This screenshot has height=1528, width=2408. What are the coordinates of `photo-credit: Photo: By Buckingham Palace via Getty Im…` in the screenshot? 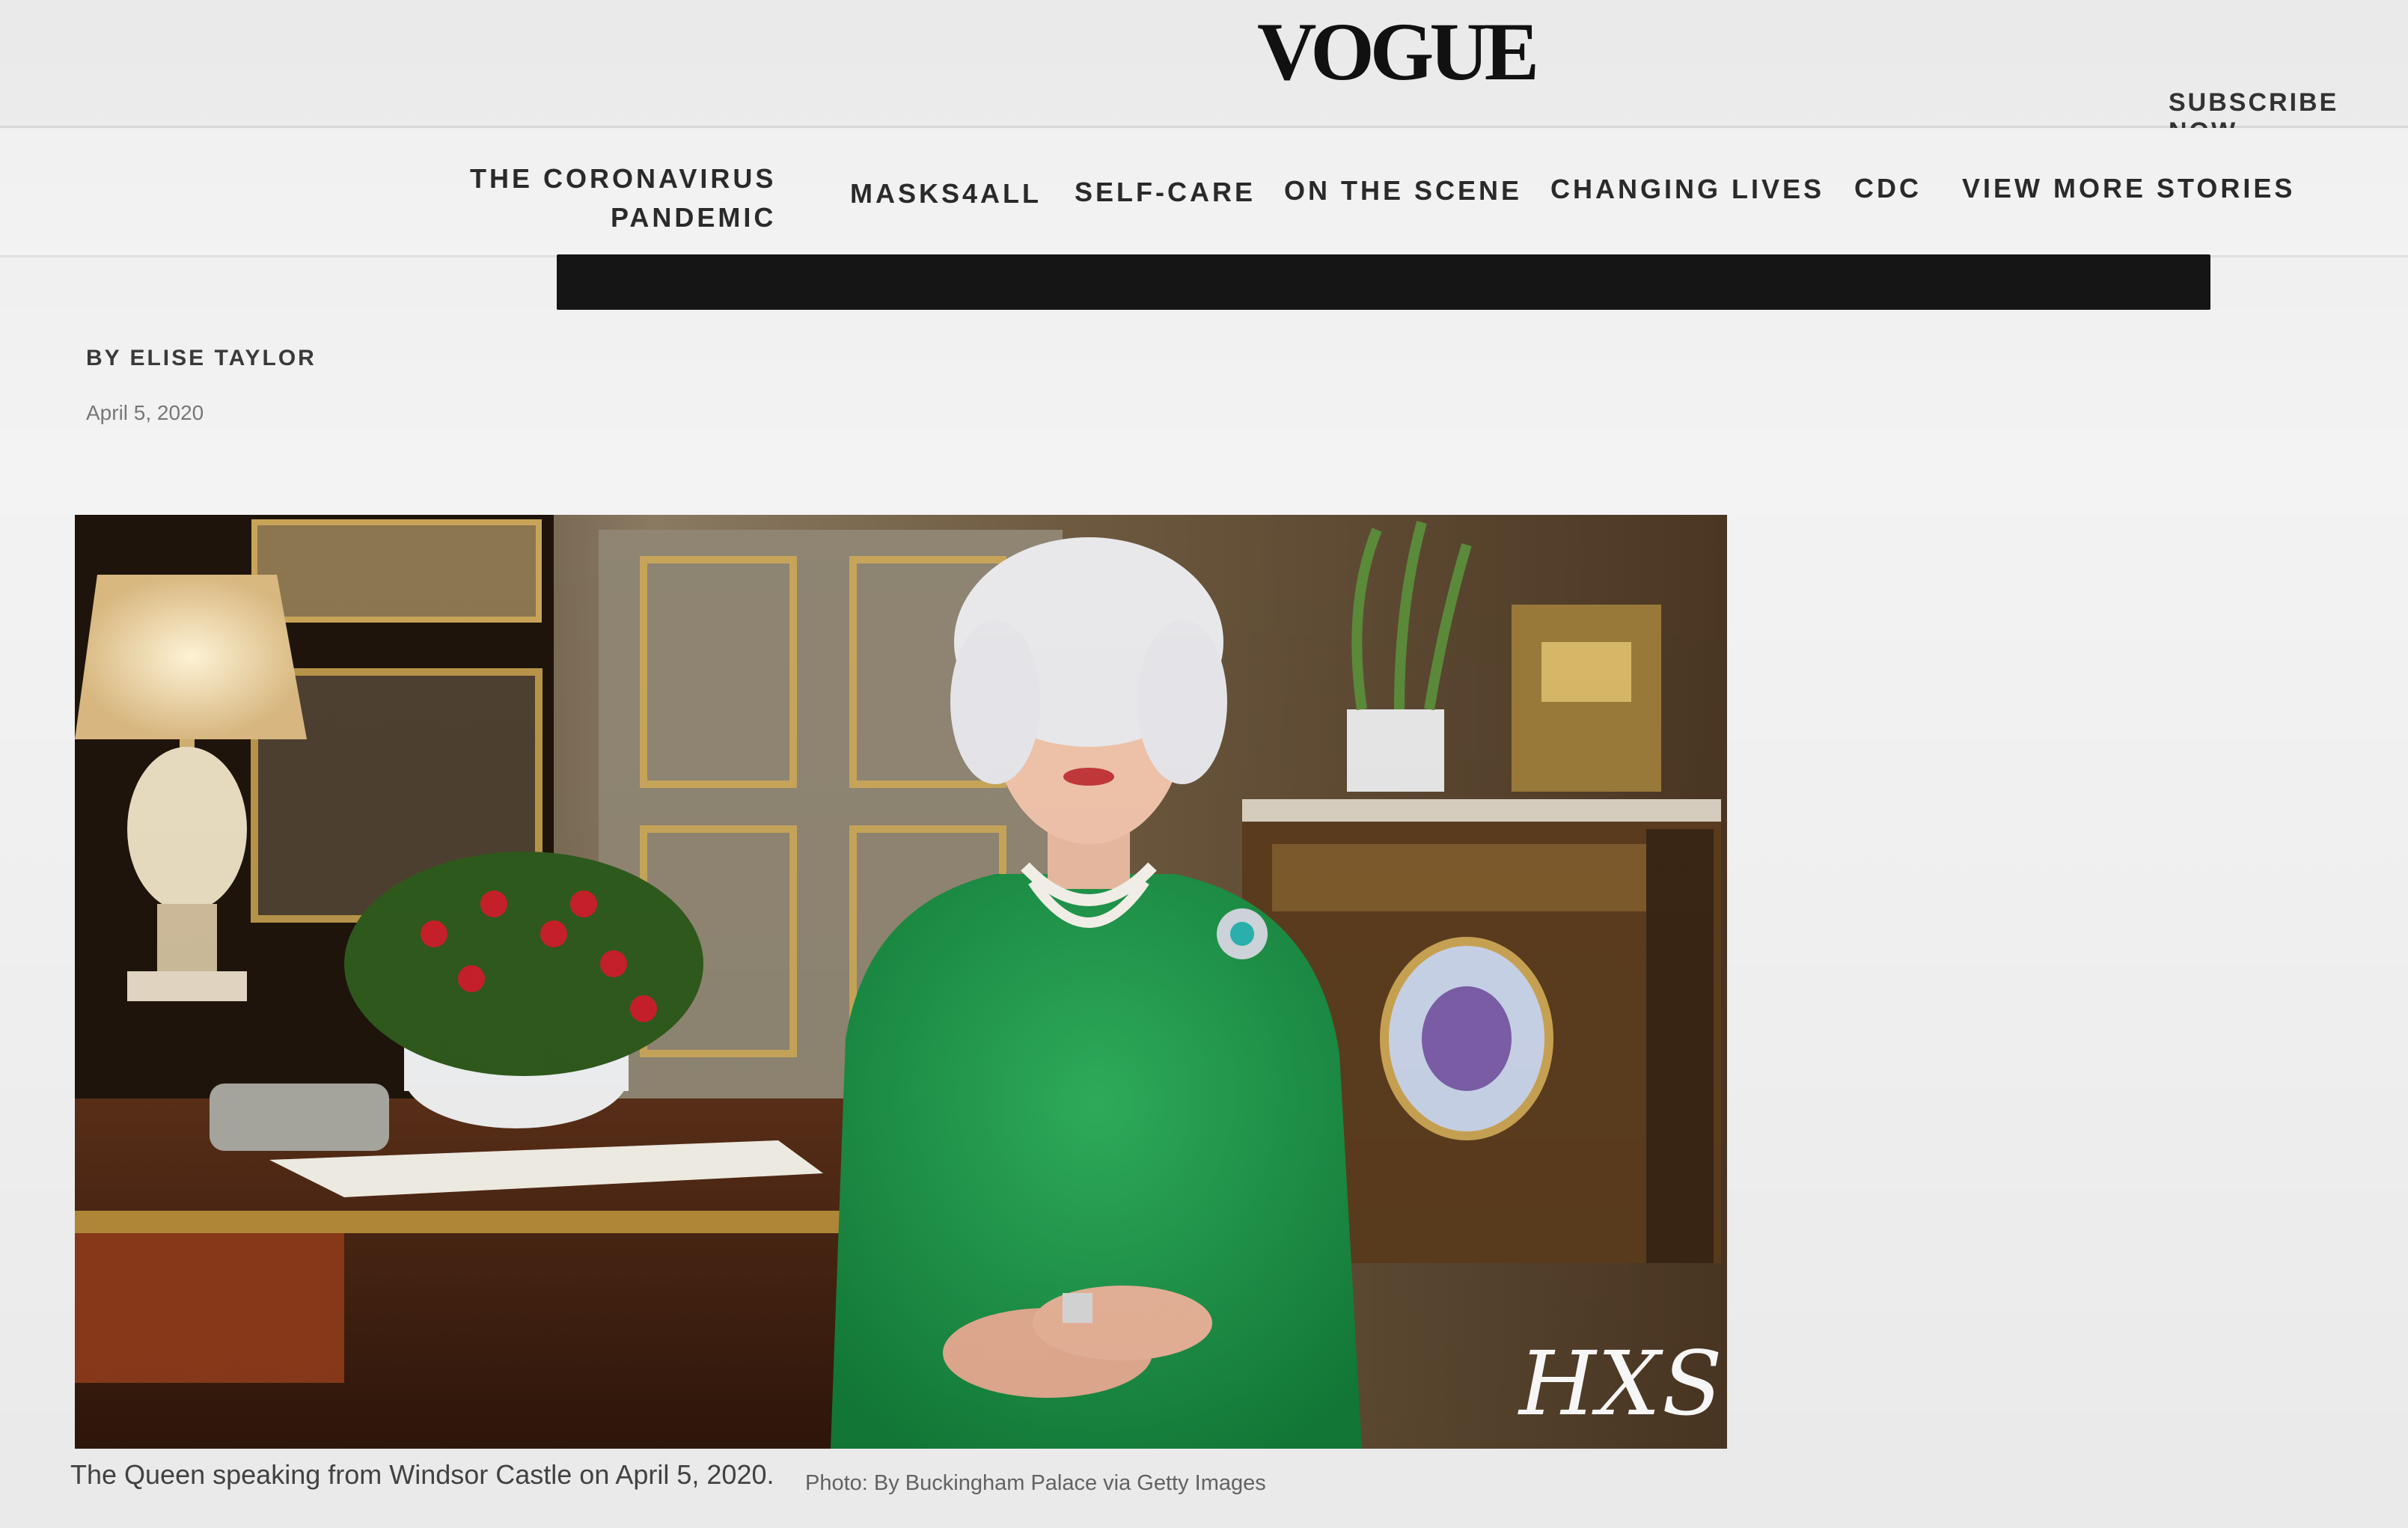 It's located at (1035, 1483).